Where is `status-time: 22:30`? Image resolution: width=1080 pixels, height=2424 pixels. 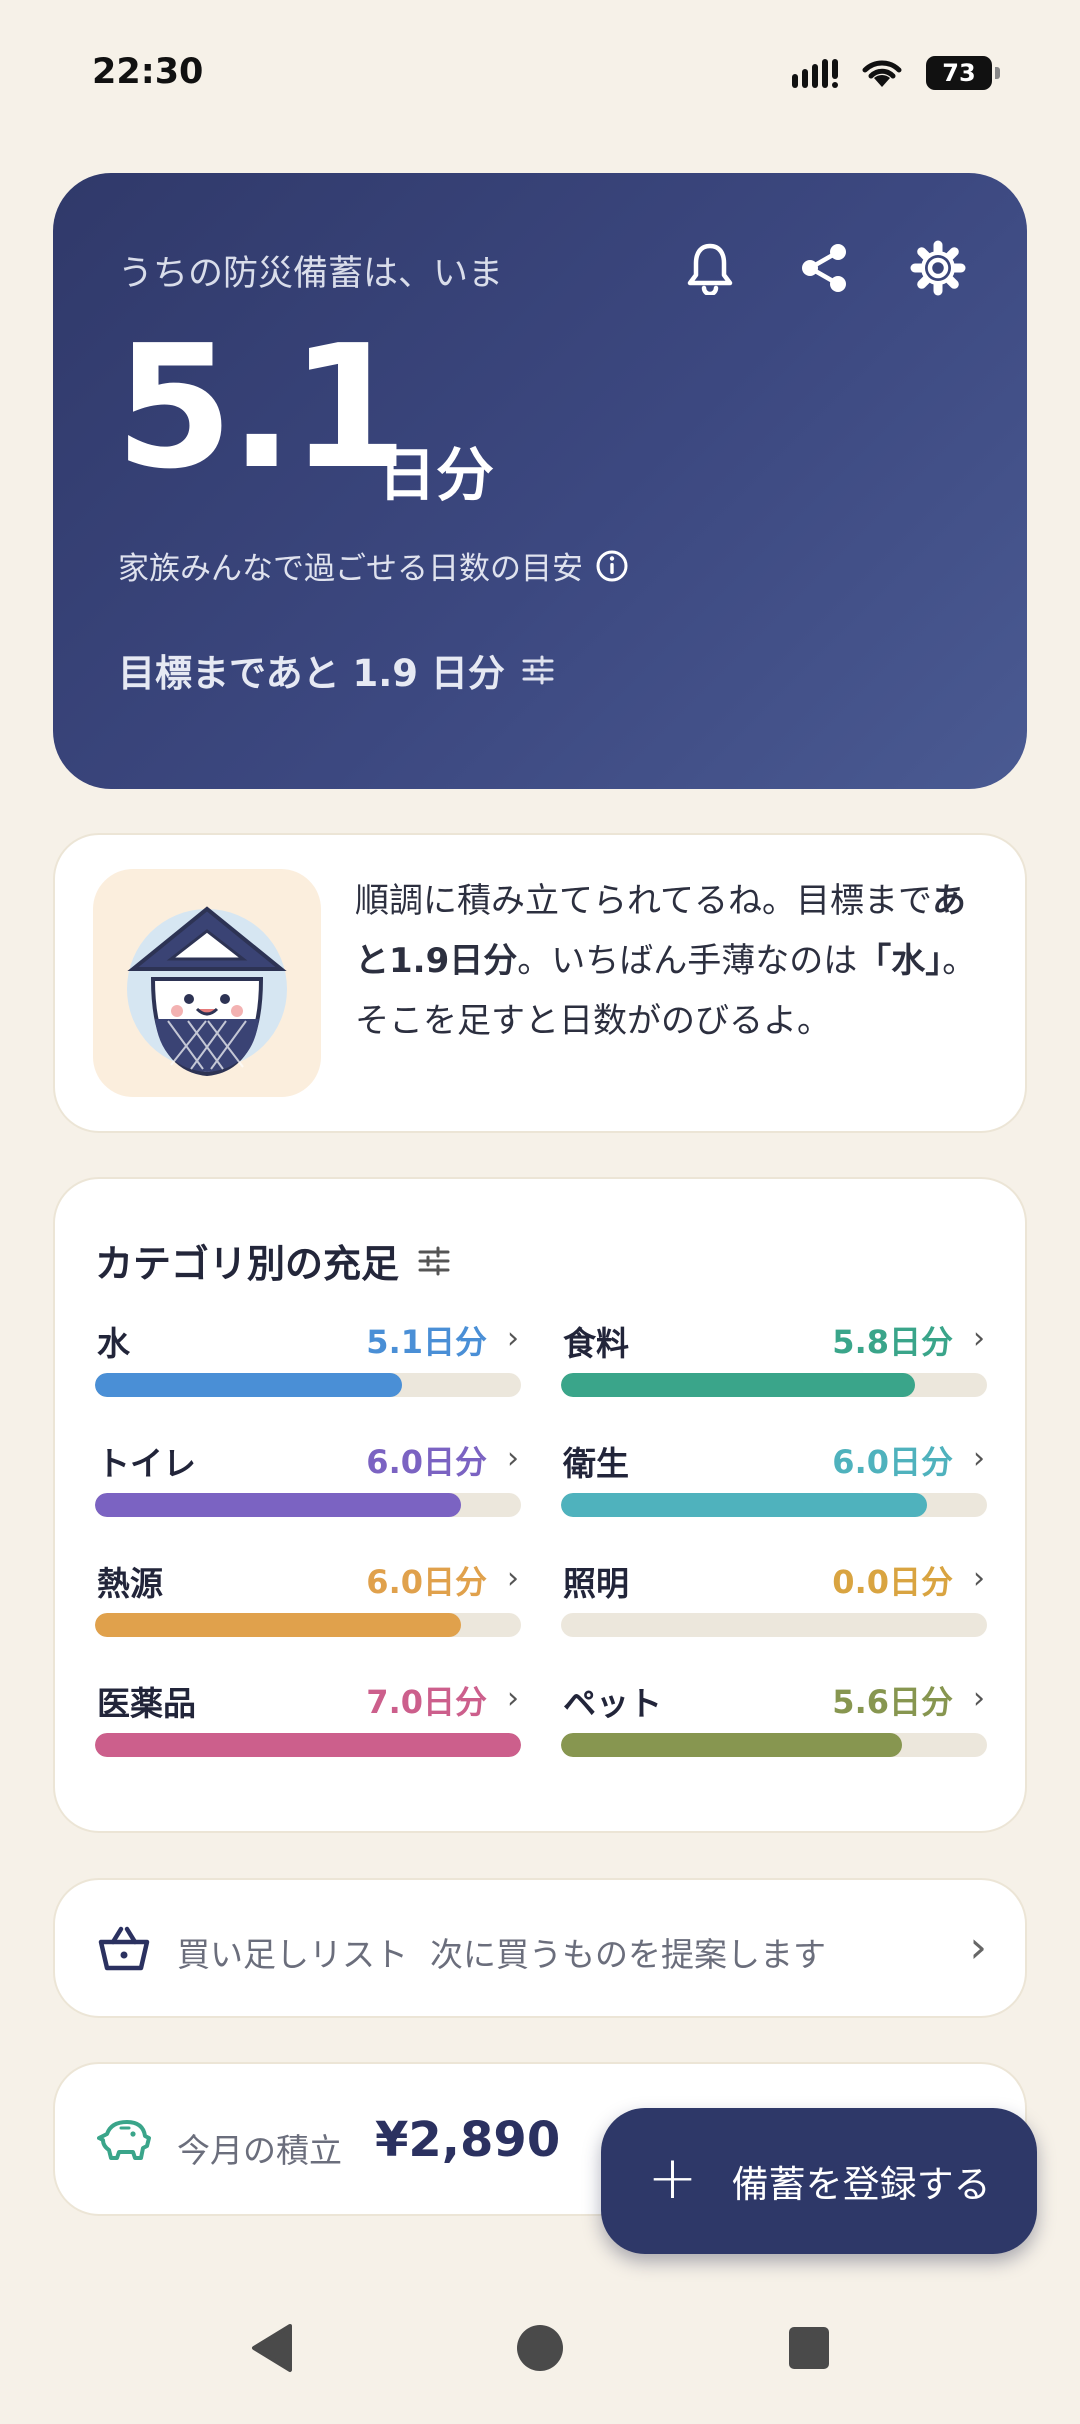
status-time: 22:30 is located at coordinates (148, 72).